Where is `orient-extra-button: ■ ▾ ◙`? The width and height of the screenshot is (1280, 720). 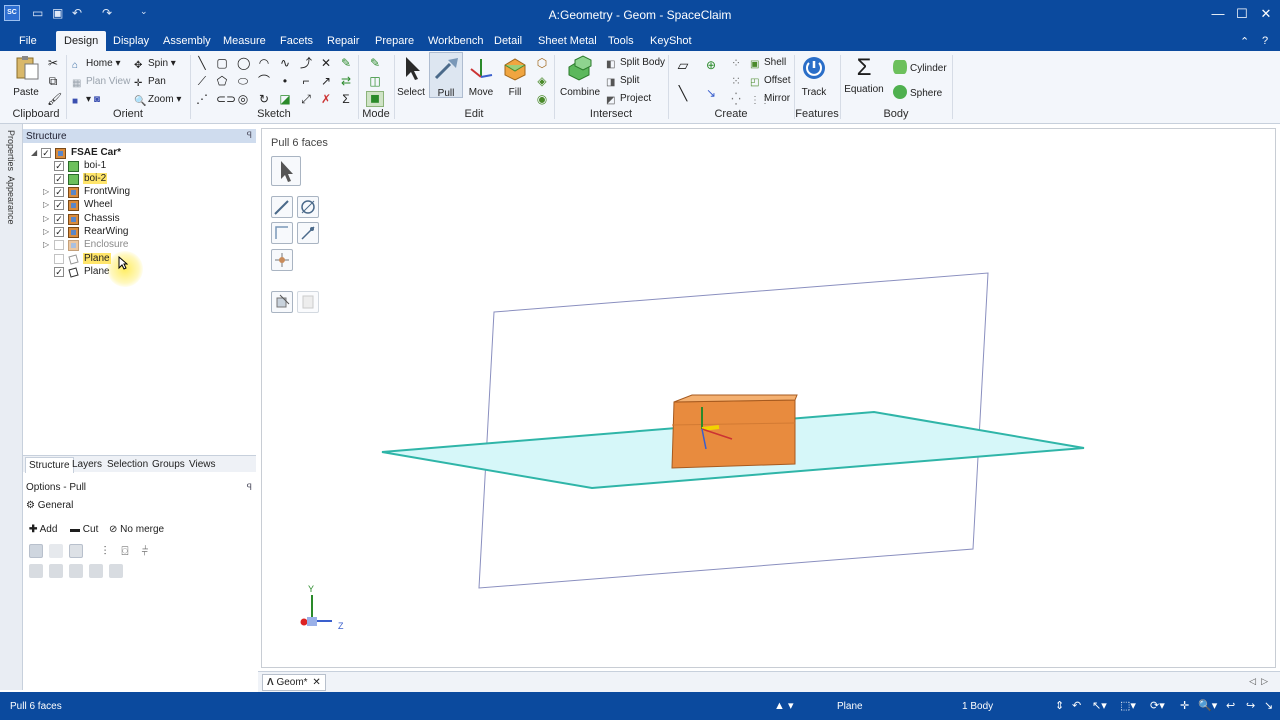 orient-extra-button: ■ ▾ ◙ is located at coordinates (86, 100).